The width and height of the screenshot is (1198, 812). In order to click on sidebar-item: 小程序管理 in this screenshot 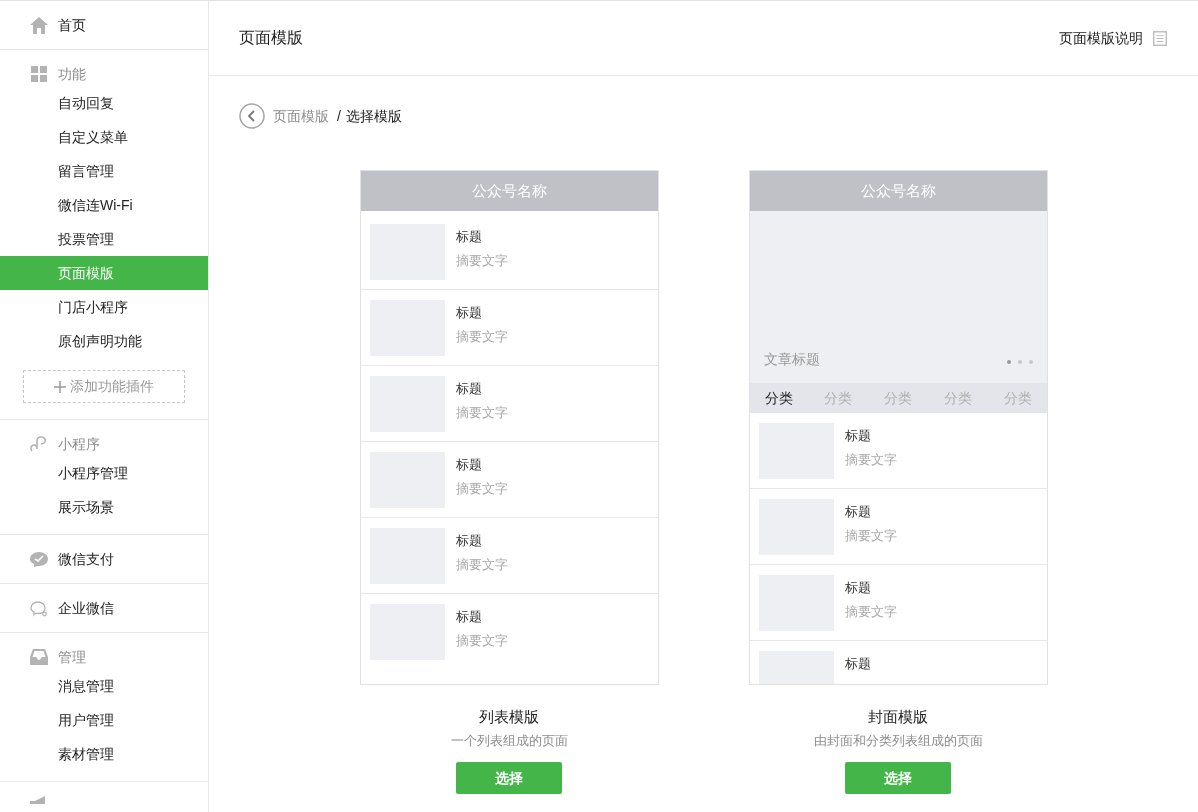, I will do `click(104, 473)`.